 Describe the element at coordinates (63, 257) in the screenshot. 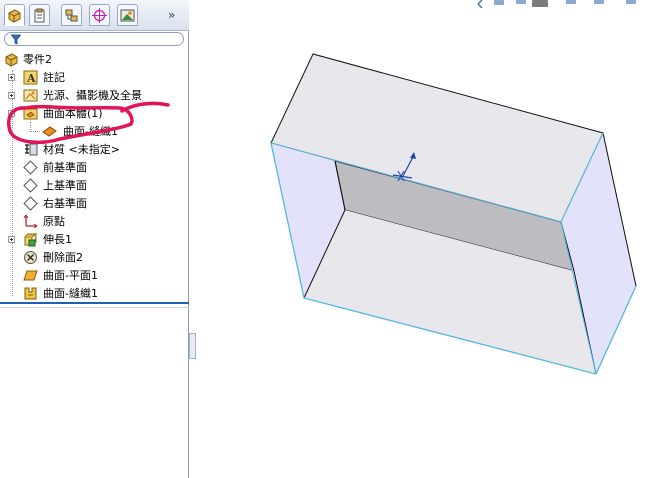

I see `tree-item-label: 刪除面2` at that location.